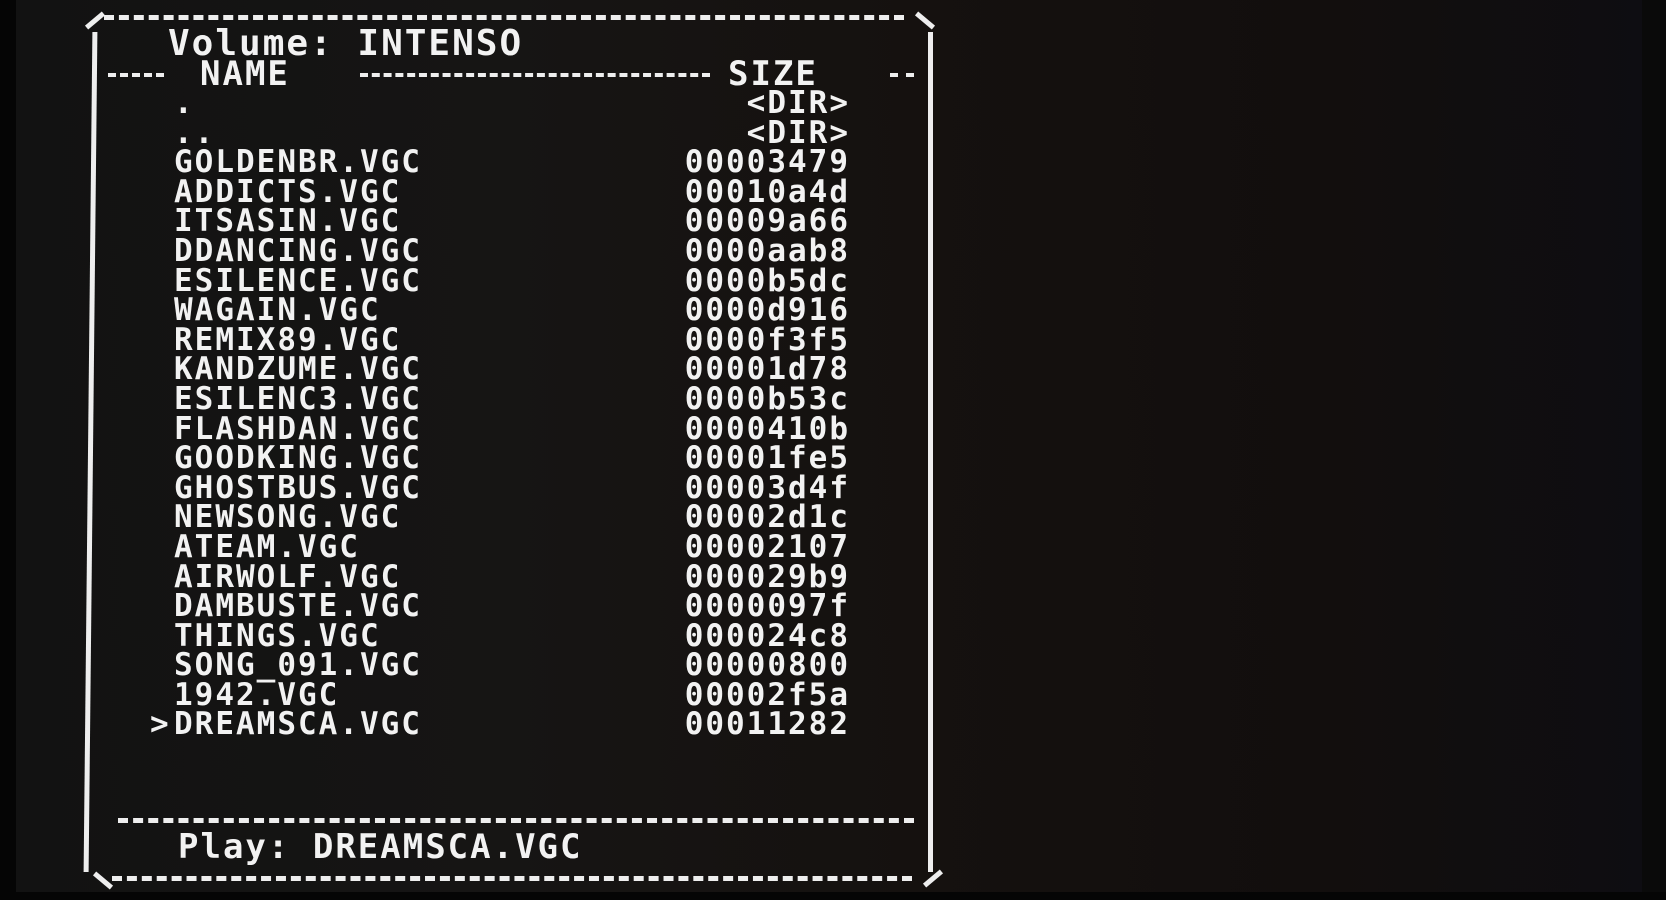  What do you see at coordinates (298, 606) in the screenshot?
I see `file-name: DAMBUSTE.VGC` at bounding box center [298, 606].